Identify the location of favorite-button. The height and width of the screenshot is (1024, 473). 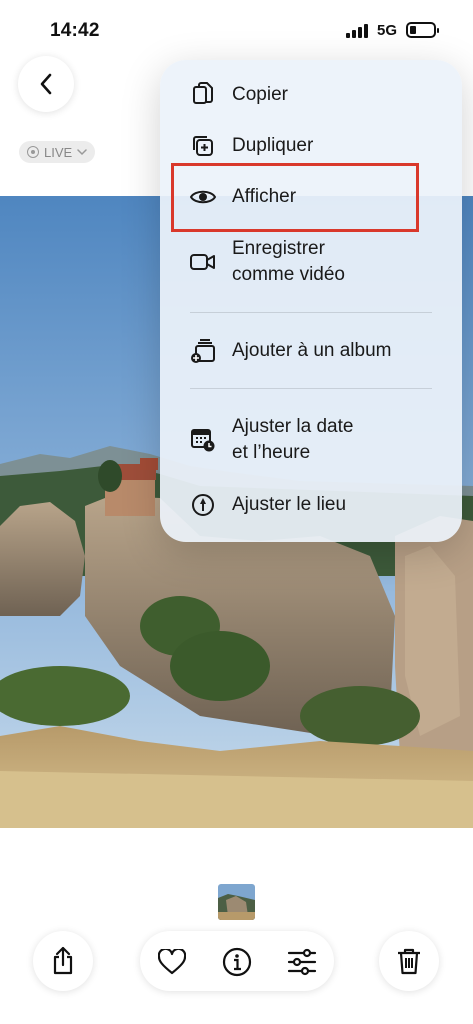
(172, 962).